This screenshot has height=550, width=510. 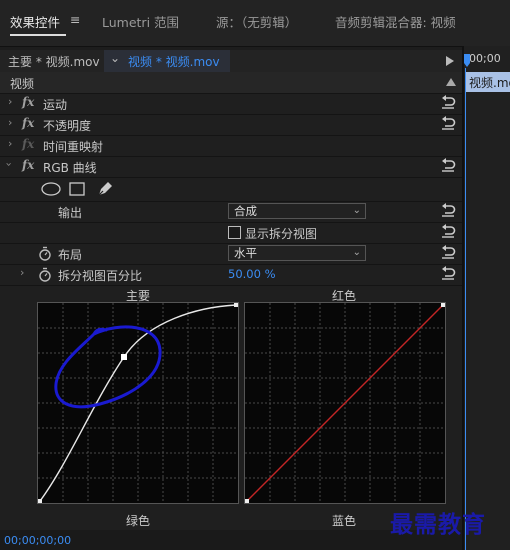 What do you see at coordinates (22, 84) in the screenshot?
I see `section-label: 视频` at bounding box center [22, 84].